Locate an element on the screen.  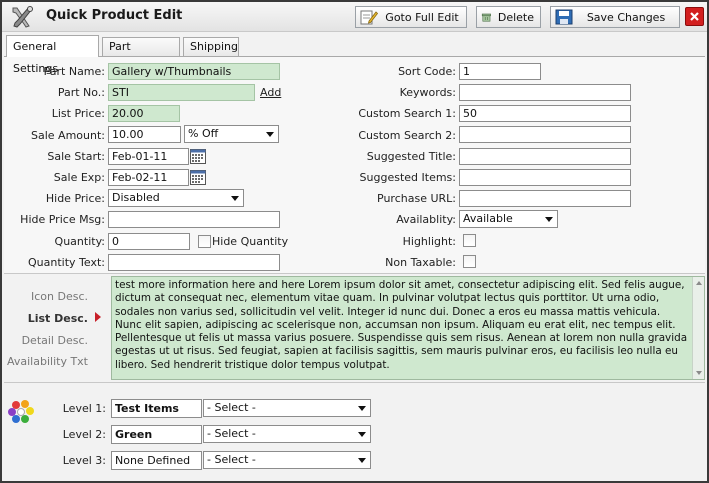
description-scrollbar is located at coordinates (698, 328).